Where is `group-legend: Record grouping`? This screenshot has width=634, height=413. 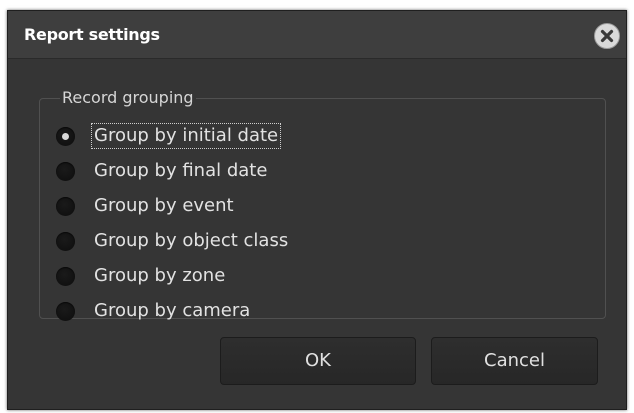
group-legend: Record grouping is located at coordinates (128, 98).